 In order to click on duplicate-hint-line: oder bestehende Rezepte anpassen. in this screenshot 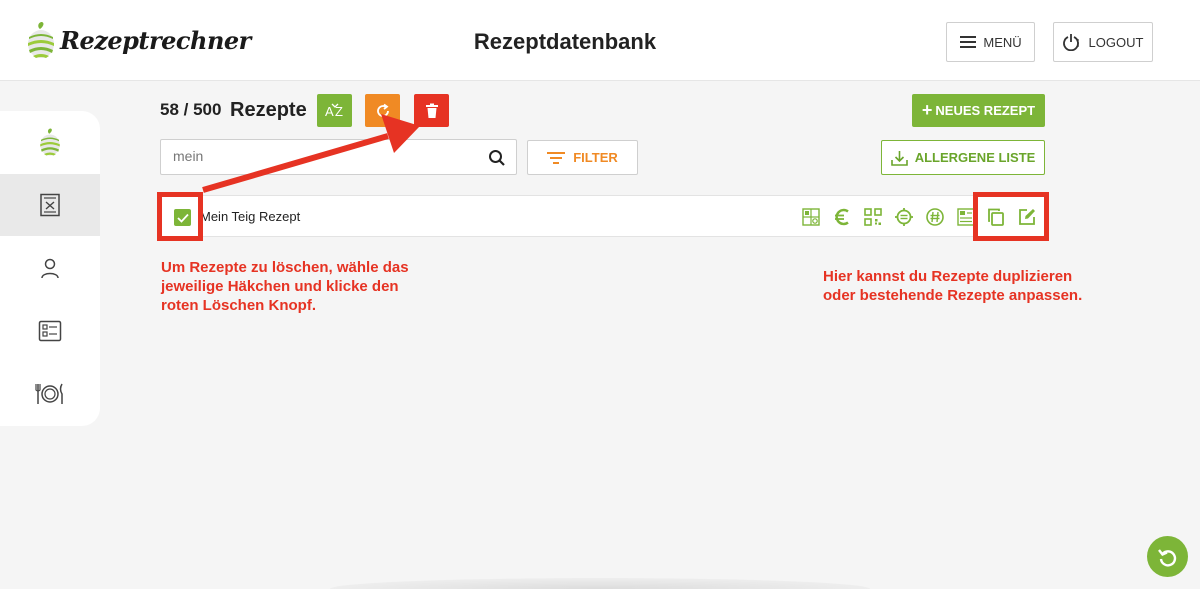, I will do `click(953, 295)`.